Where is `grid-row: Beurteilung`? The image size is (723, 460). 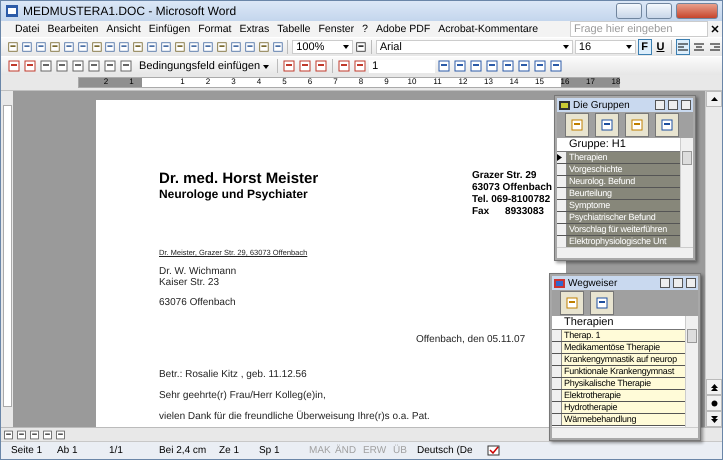 grid-row: Beurteilung is located at coordinates (618, 194).